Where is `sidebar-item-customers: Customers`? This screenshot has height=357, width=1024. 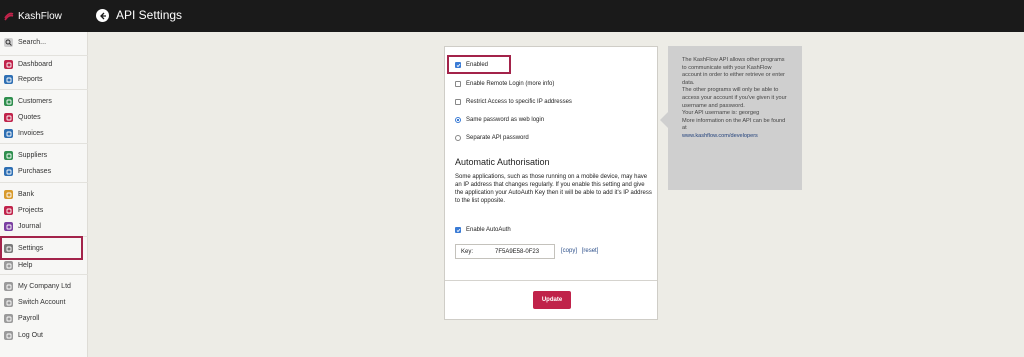 sidebar-item-customers: Customers is located at coordinates (43, 101).